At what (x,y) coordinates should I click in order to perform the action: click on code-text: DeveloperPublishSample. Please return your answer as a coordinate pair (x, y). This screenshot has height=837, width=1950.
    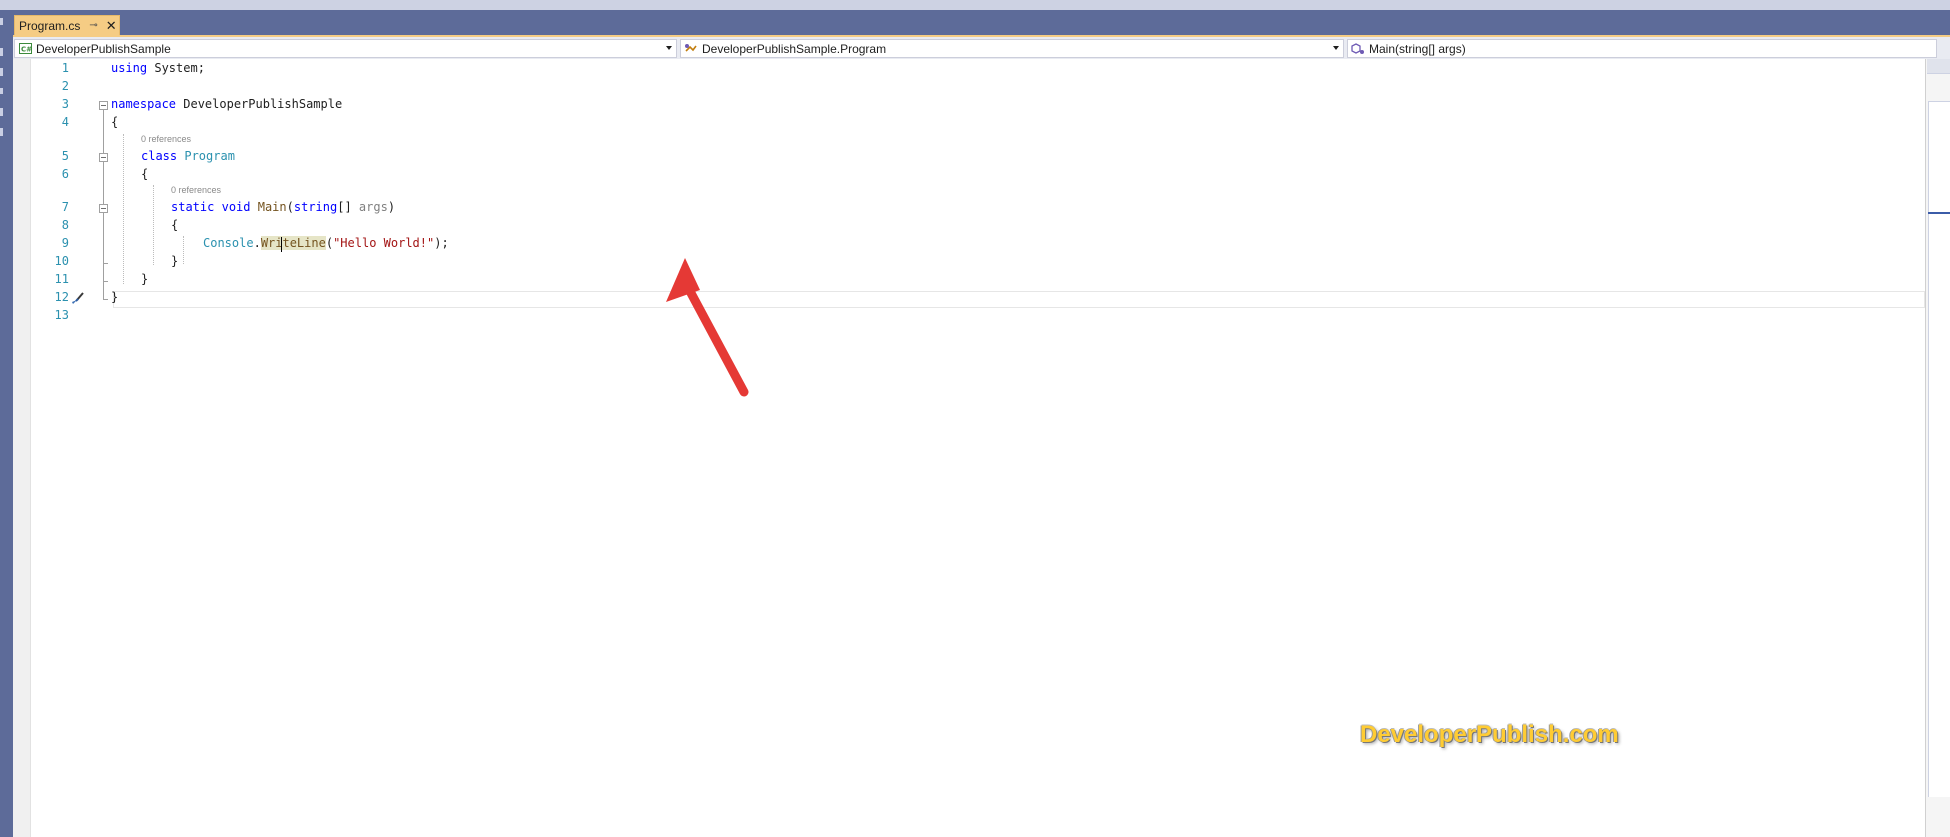
    Looking at the image, I should click on (259, 104).